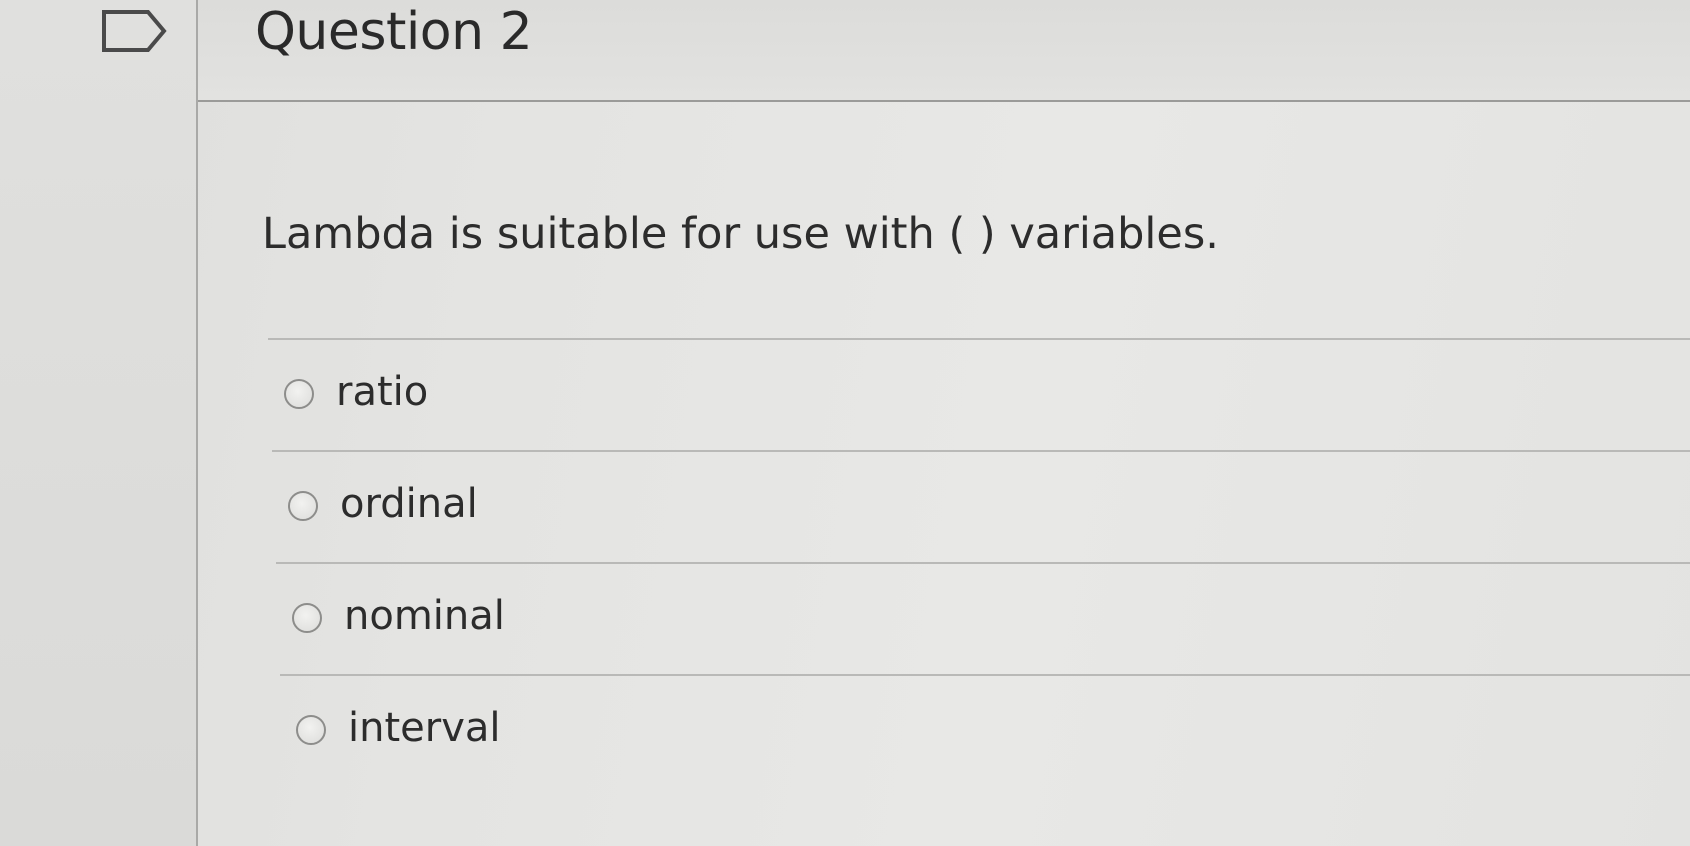 The height and width of the screenshot is (846, 1690). Describe the element at coordinates (394, 32) in the screenshot. I see `question-title: Question 2` at that location.